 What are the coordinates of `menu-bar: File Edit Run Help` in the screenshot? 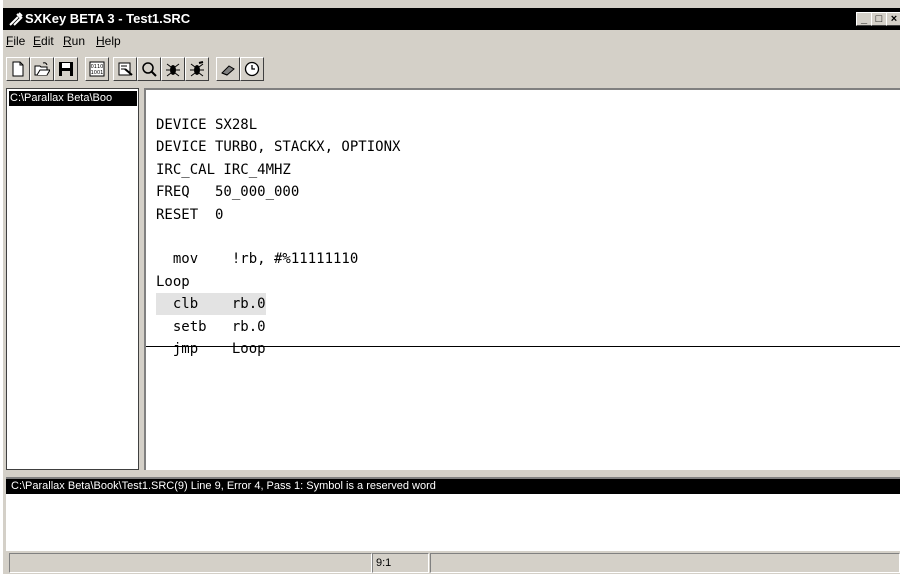 It's located at (451, 41).